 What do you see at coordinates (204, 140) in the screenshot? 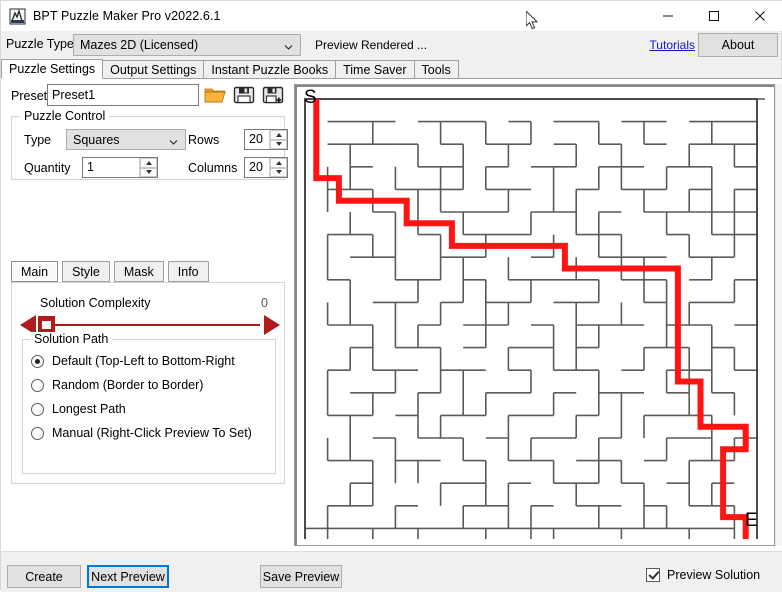
I see `rows-label: Rows` at bounding box center [204, 140].